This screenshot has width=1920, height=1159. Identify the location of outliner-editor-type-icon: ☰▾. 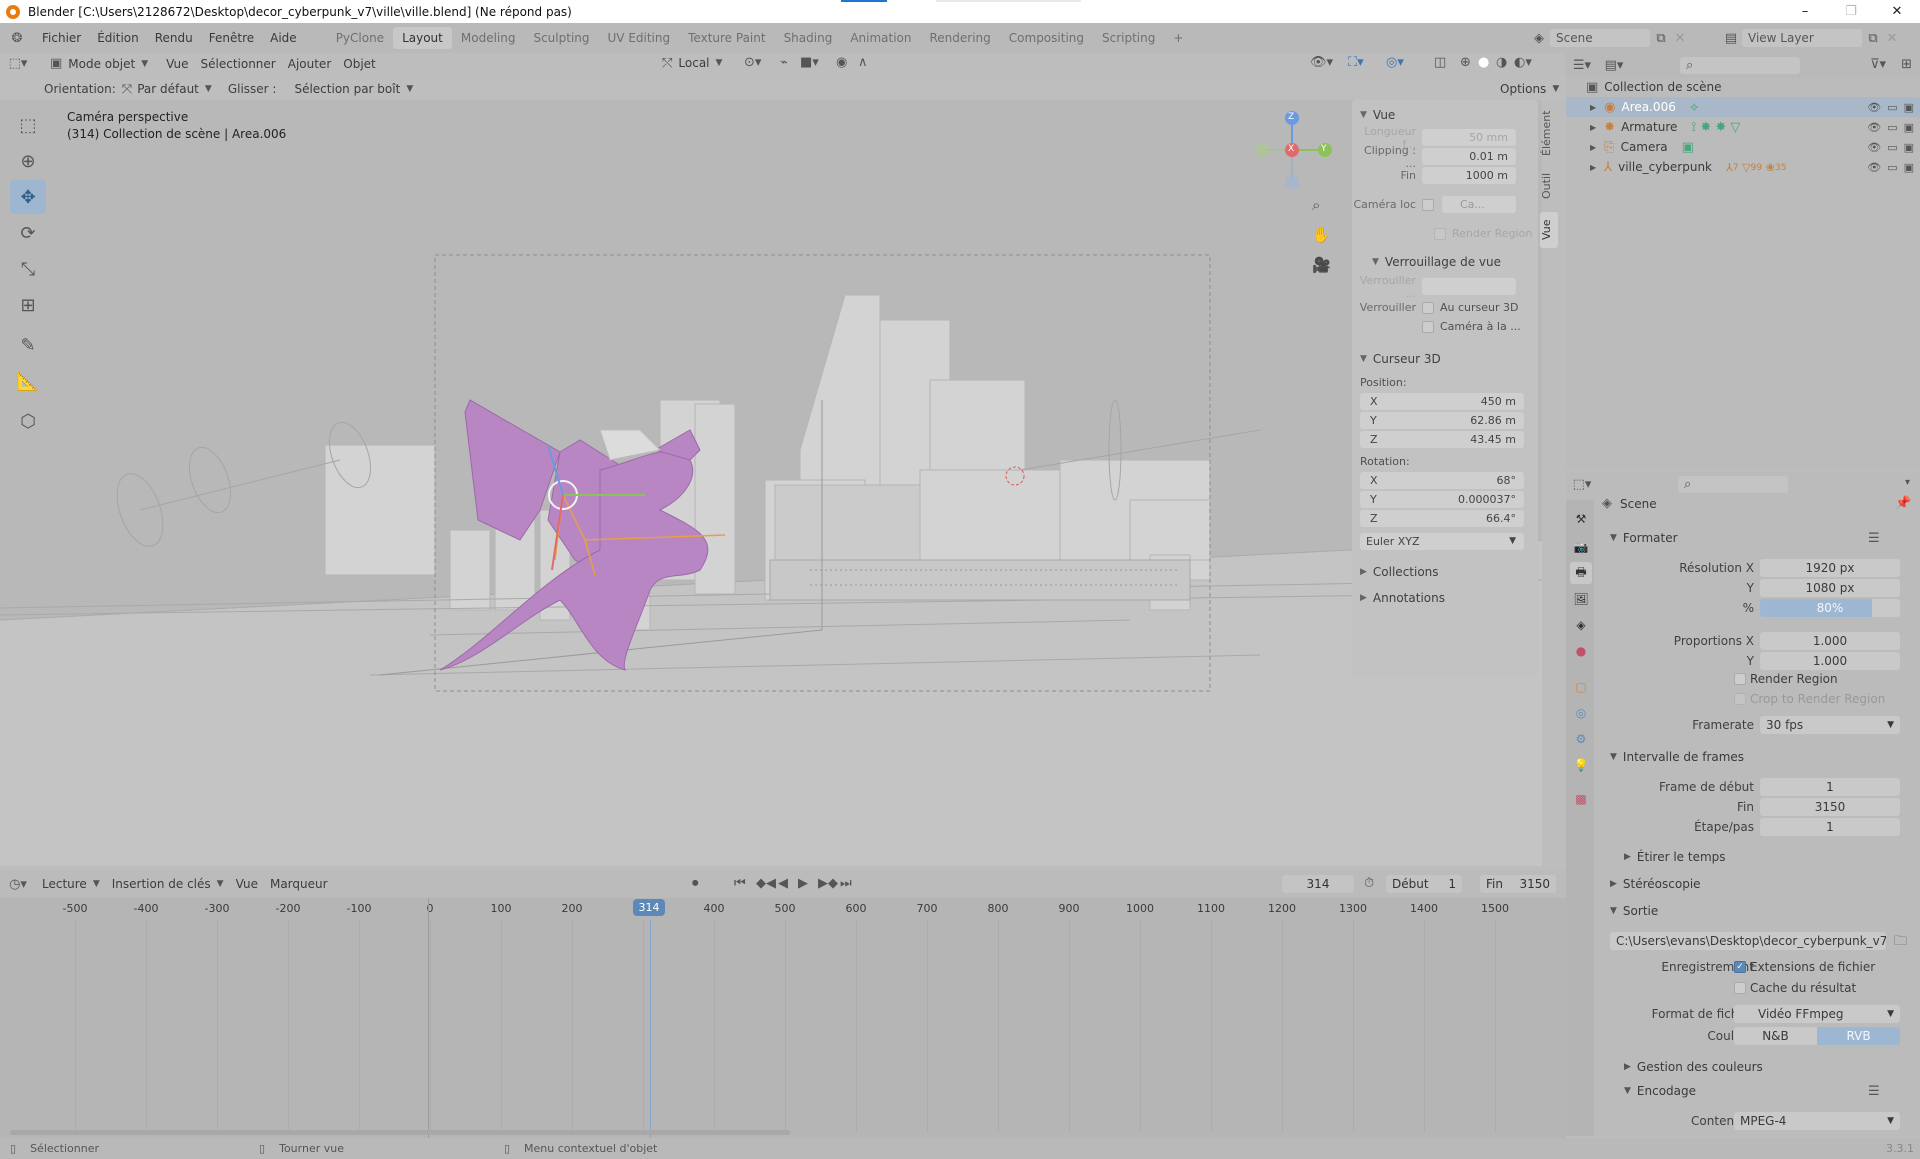
(1582, 65).